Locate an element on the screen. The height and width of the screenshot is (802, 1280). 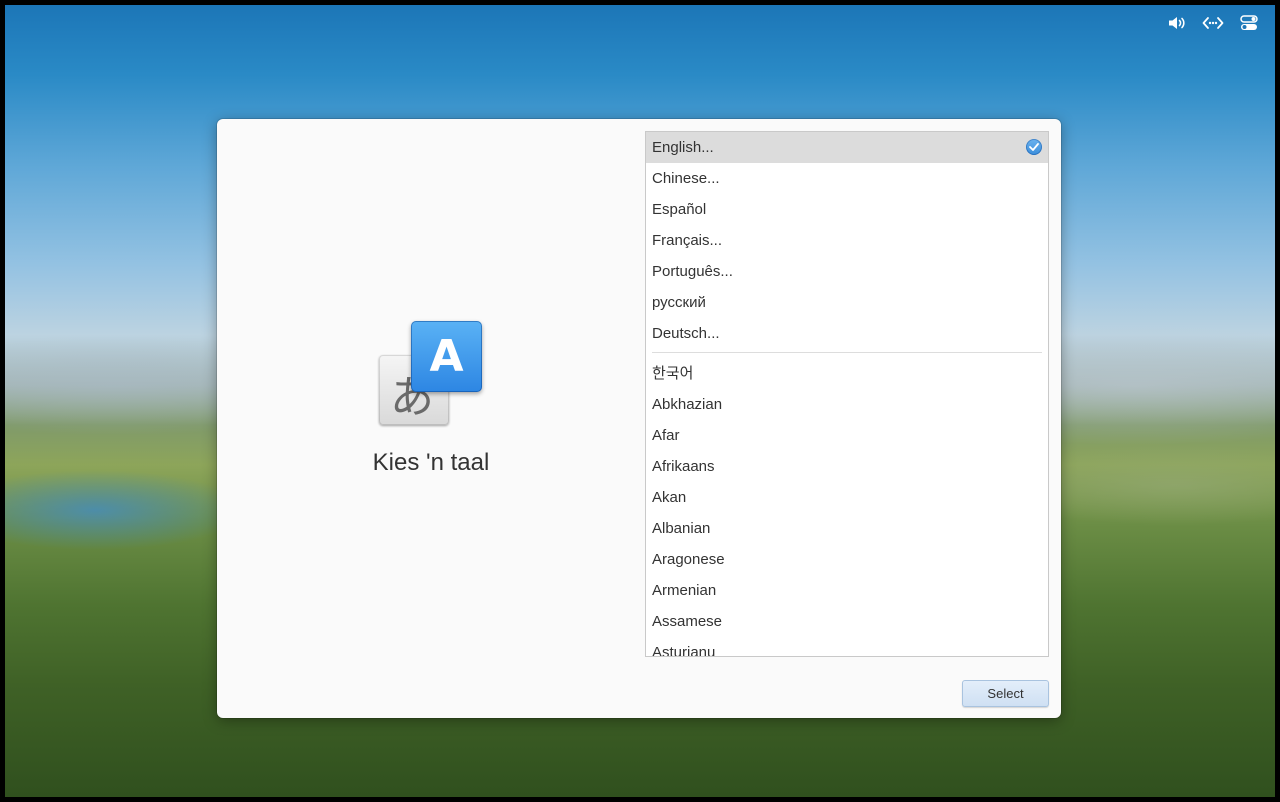
language-item: 한국어 is located at coordinates (847, 373).